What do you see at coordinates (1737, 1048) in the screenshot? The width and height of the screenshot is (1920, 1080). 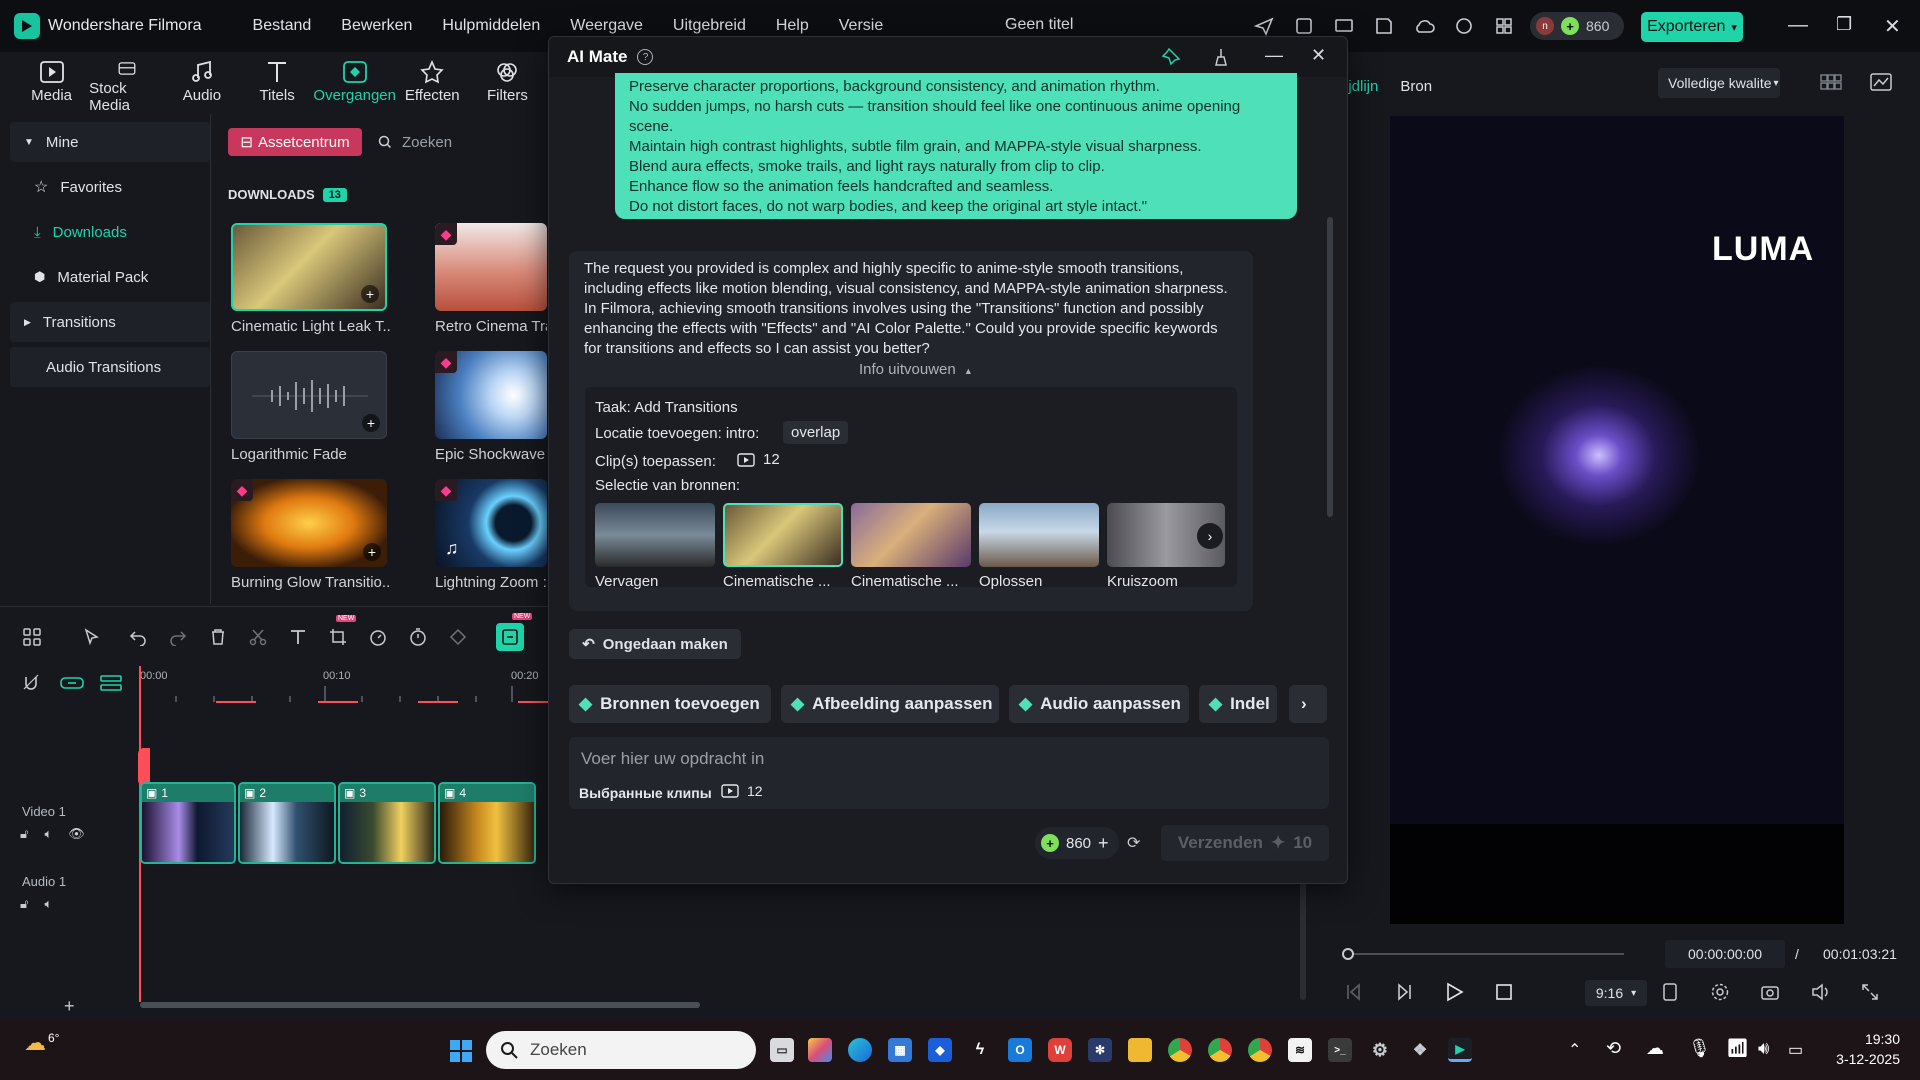 I see `wifi-icon: 📶︎` at bounding box center [1737, 1048].